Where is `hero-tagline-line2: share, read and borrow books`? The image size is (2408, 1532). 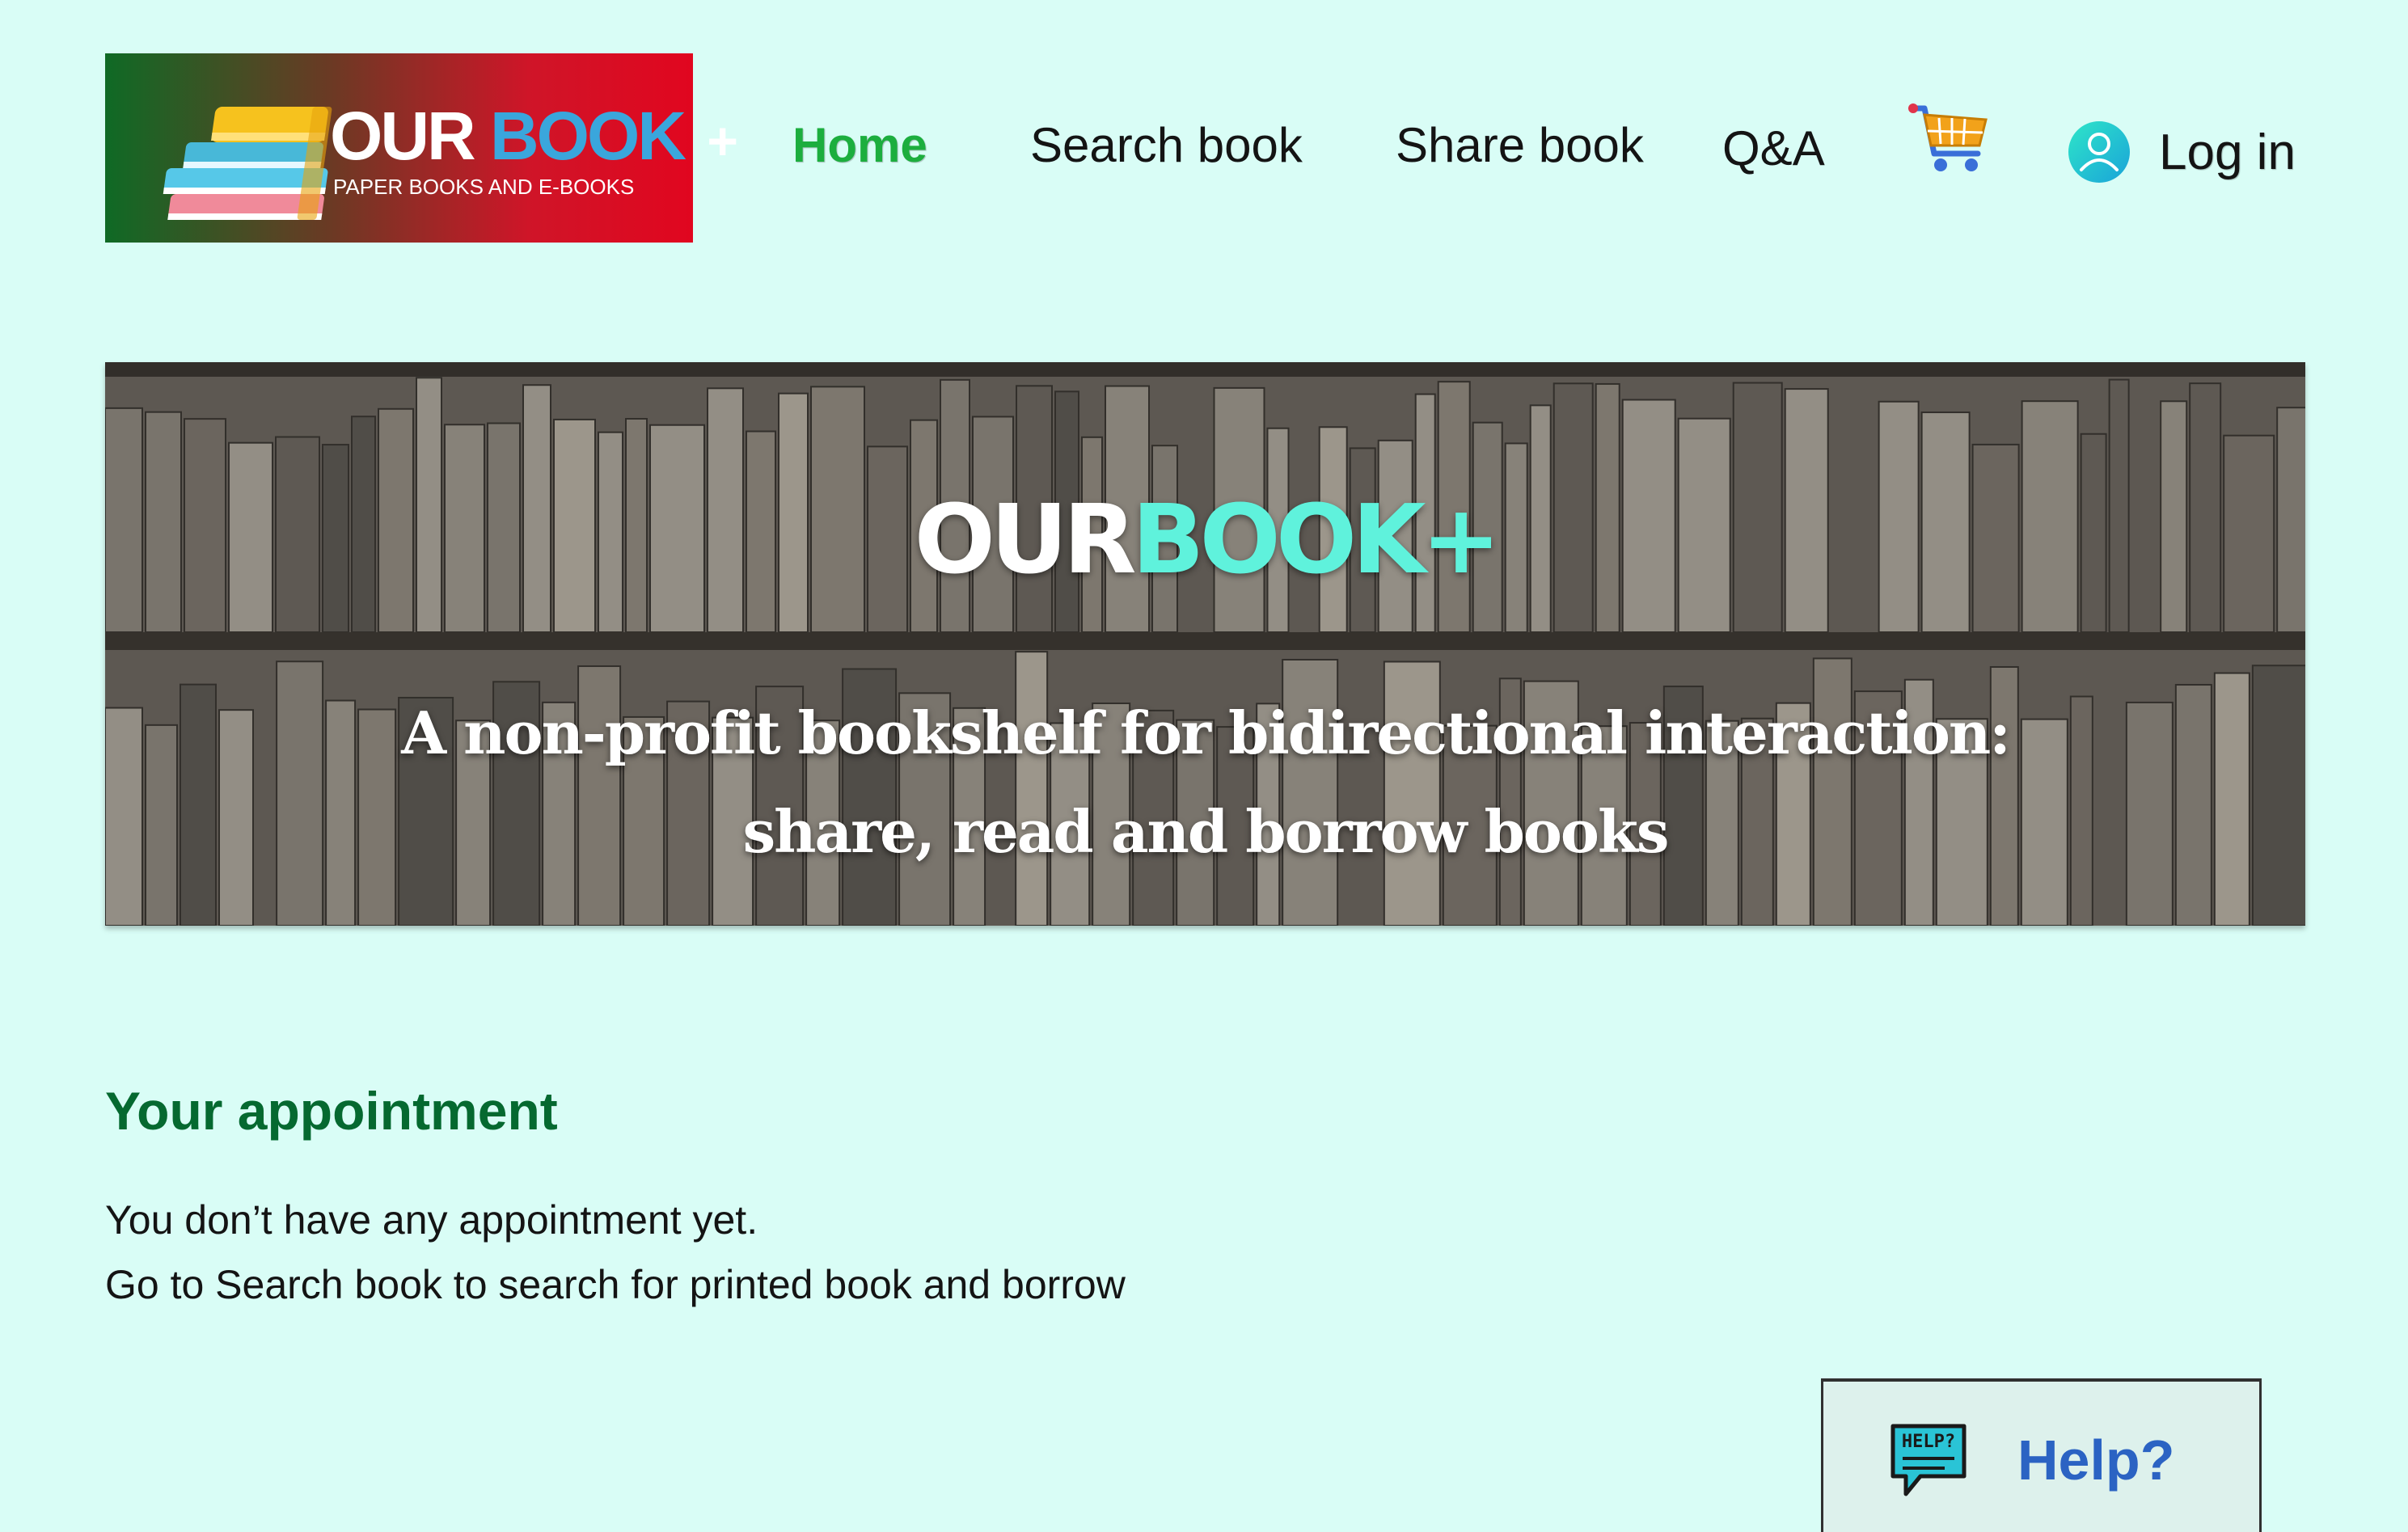
hero-tagline-line2: share, read and borrow books is located at coordinates (1206, 832).